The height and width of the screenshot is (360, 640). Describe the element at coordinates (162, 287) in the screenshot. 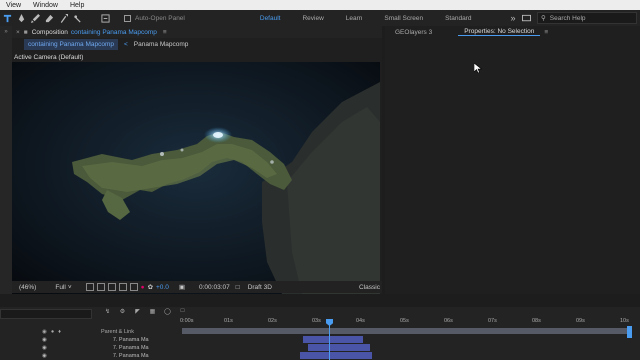

I see `exposure-value: +0.0` at that location.